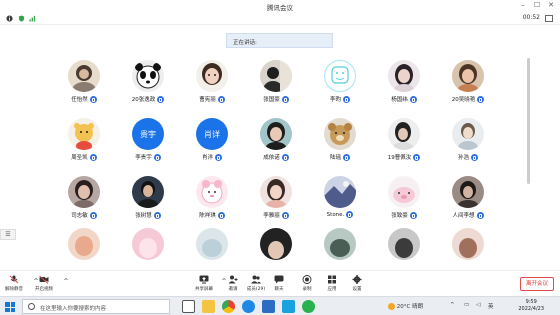 The width and height of the screenshot is (560, 315). Describe the element at coordinates (212, 134) in the screenshot. I see `avatar-text: 肖详` at that location.